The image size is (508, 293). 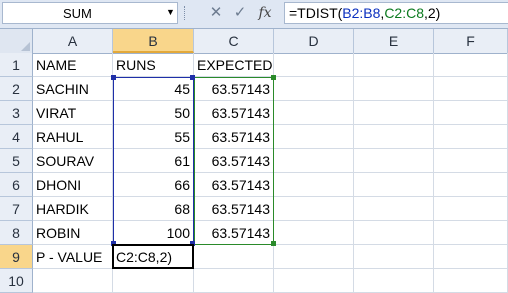 I want to click on cell-e7, so click(x=394, y=209).